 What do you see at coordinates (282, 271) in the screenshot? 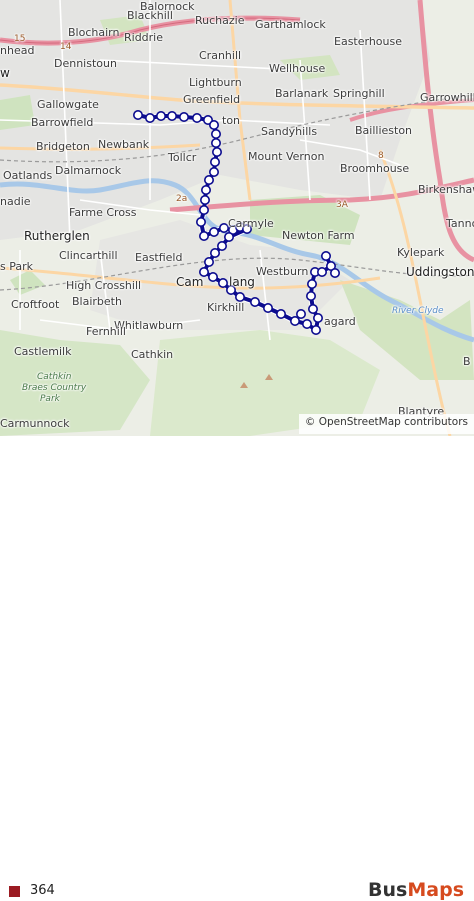
I see `place-label: Westburn` at bounding box center [282, 271].